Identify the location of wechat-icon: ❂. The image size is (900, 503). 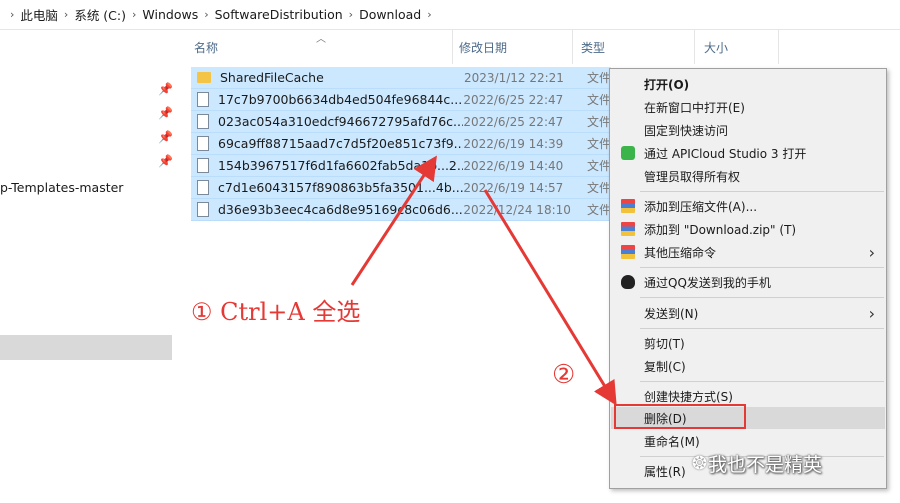
(700, 463).